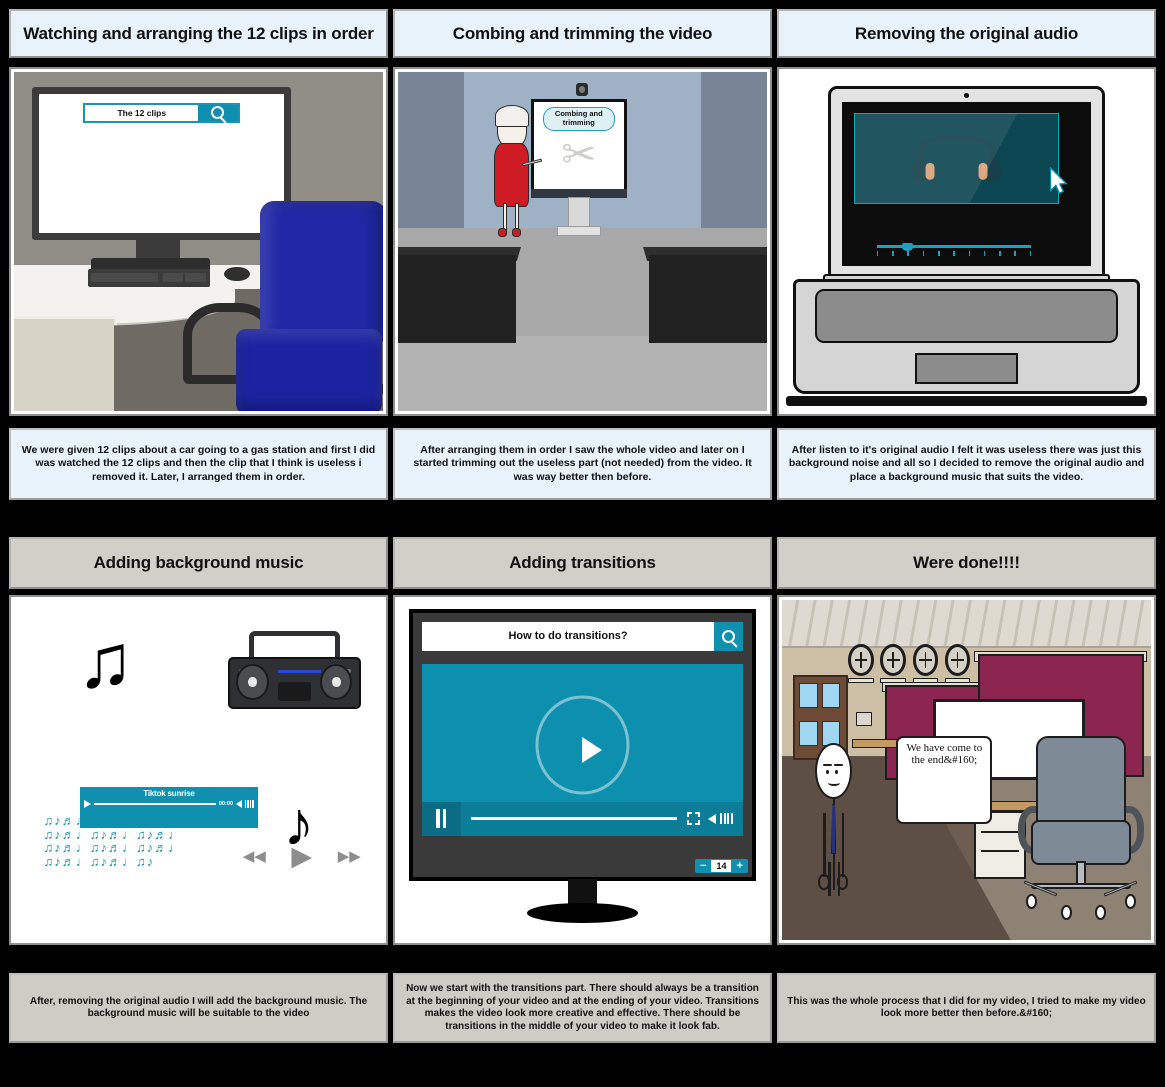 The height and width of the screenshot is (1087, 1165). What do you see at coordinates (568, 637) in the screenshot?
I see `search-input: How to do transitions?` at bounding box center [568, 637].